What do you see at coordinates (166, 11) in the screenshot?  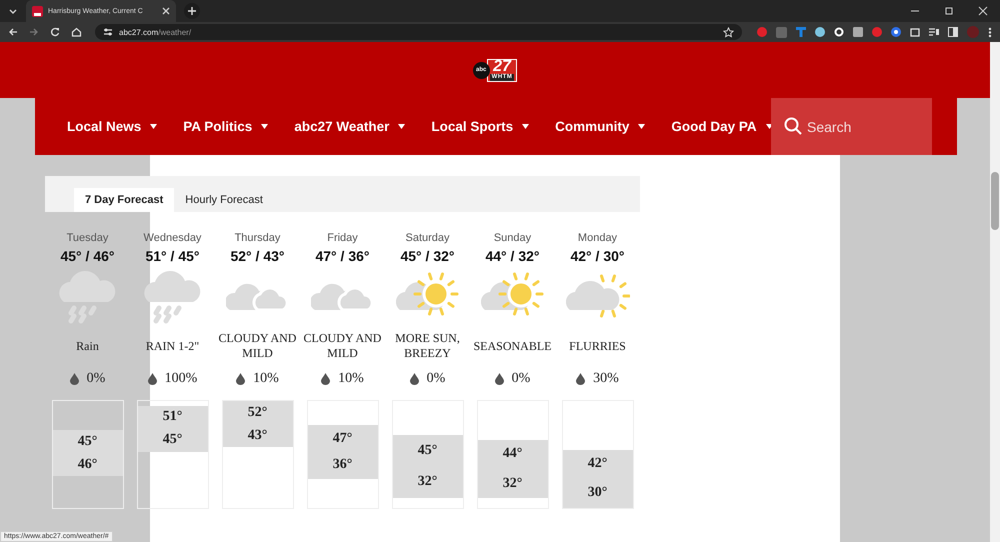 I see `close-icon` at bounding box center [166, 11].